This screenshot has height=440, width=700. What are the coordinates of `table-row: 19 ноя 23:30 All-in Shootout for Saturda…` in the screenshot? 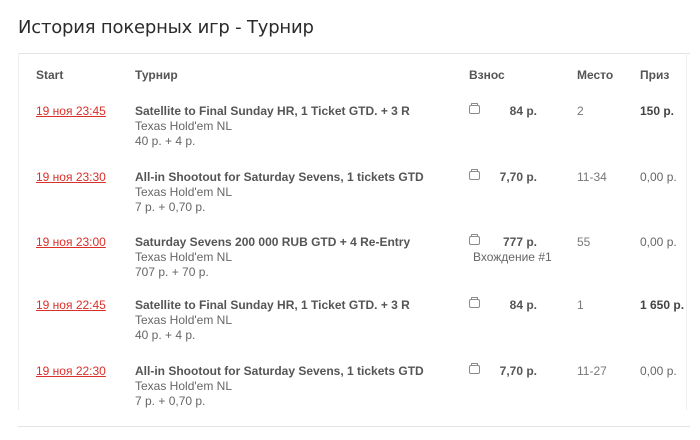 It's located at (350, 199).